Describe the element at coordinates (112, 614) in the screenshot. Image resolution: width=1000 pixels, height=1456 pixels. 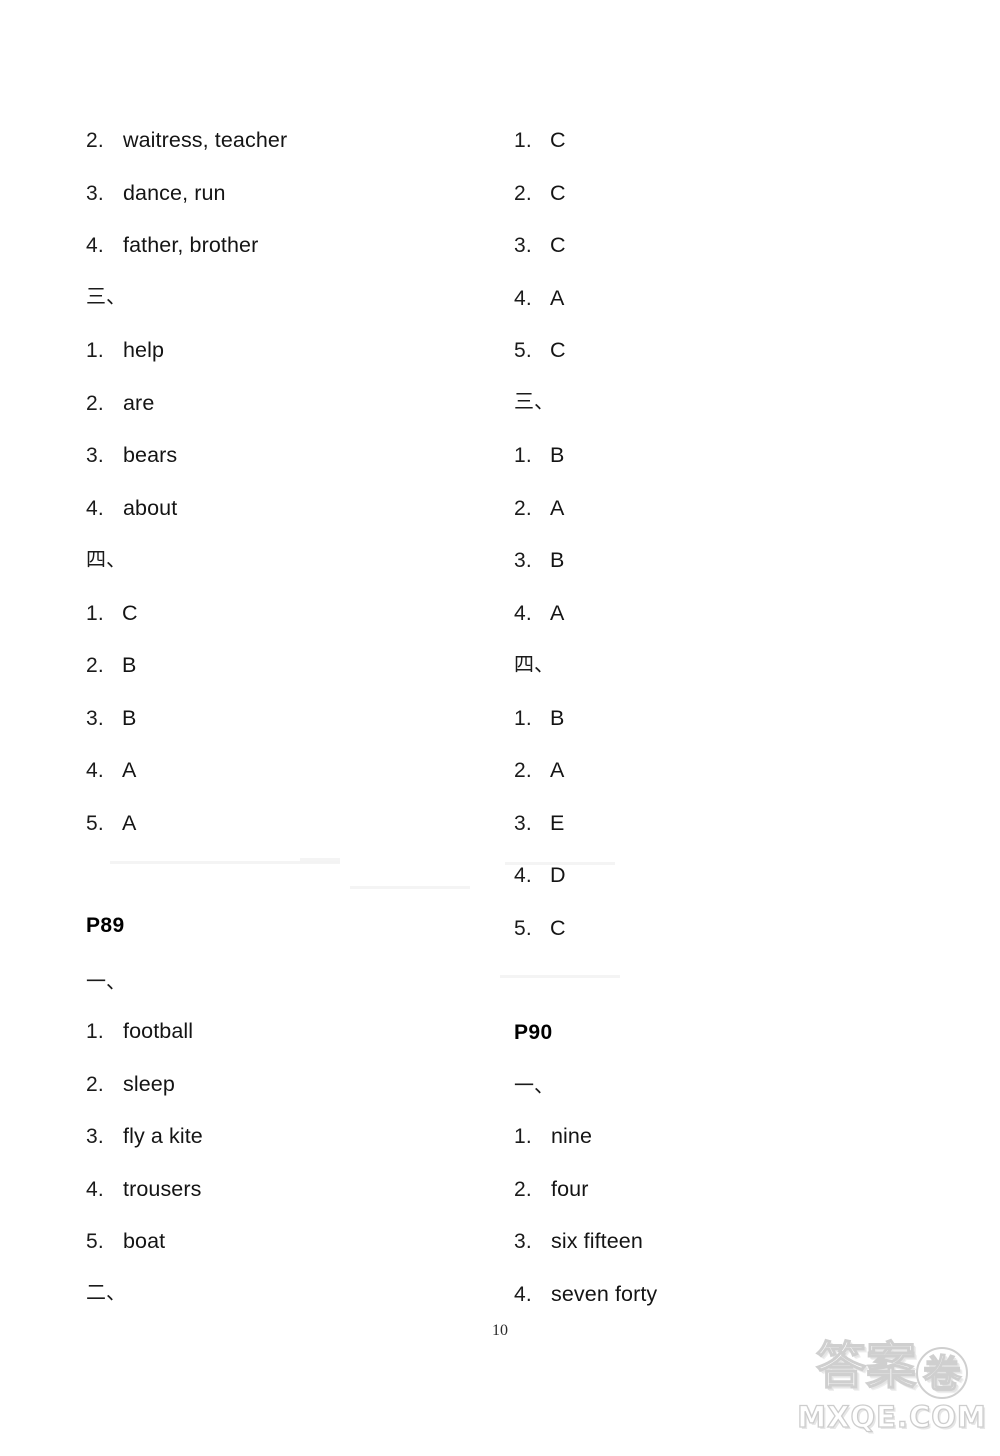
I see `answer-row: 1. C` at that location.